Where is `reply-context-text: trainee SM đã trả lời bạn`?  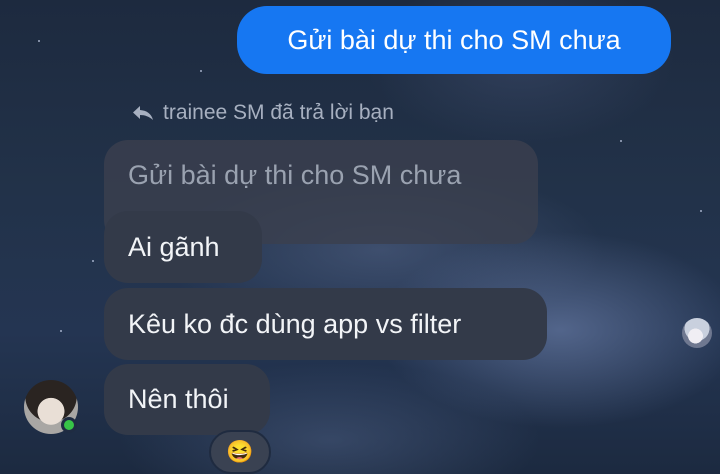 reply-context-text: trainee SM đã trả lời bạn is located at coordinates (278, 112).